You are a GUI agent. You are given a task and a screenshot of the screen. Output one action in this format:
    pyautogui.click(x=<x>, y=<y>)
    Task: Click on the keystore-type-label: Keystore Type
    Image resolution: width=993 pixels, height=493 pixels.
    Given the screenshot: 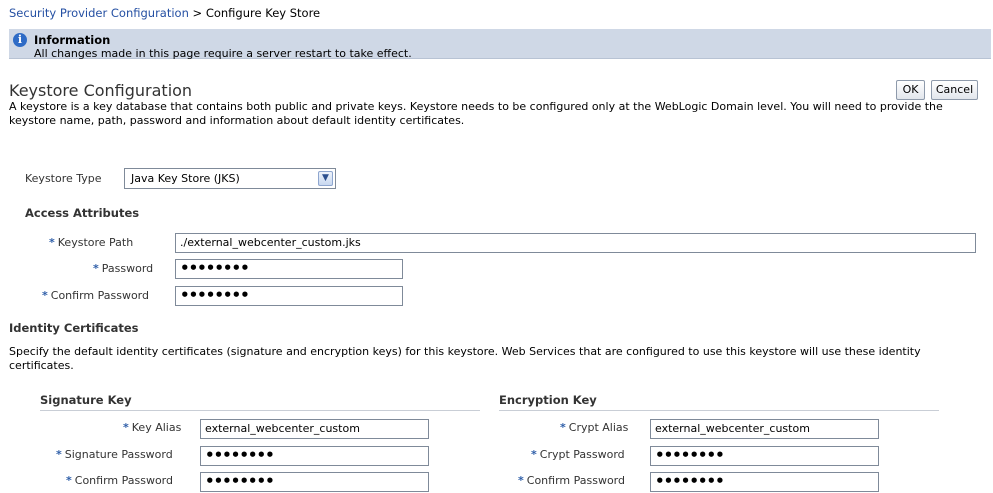 What is the action you would take?
    pyautogui.click(x=63, y=178)
    